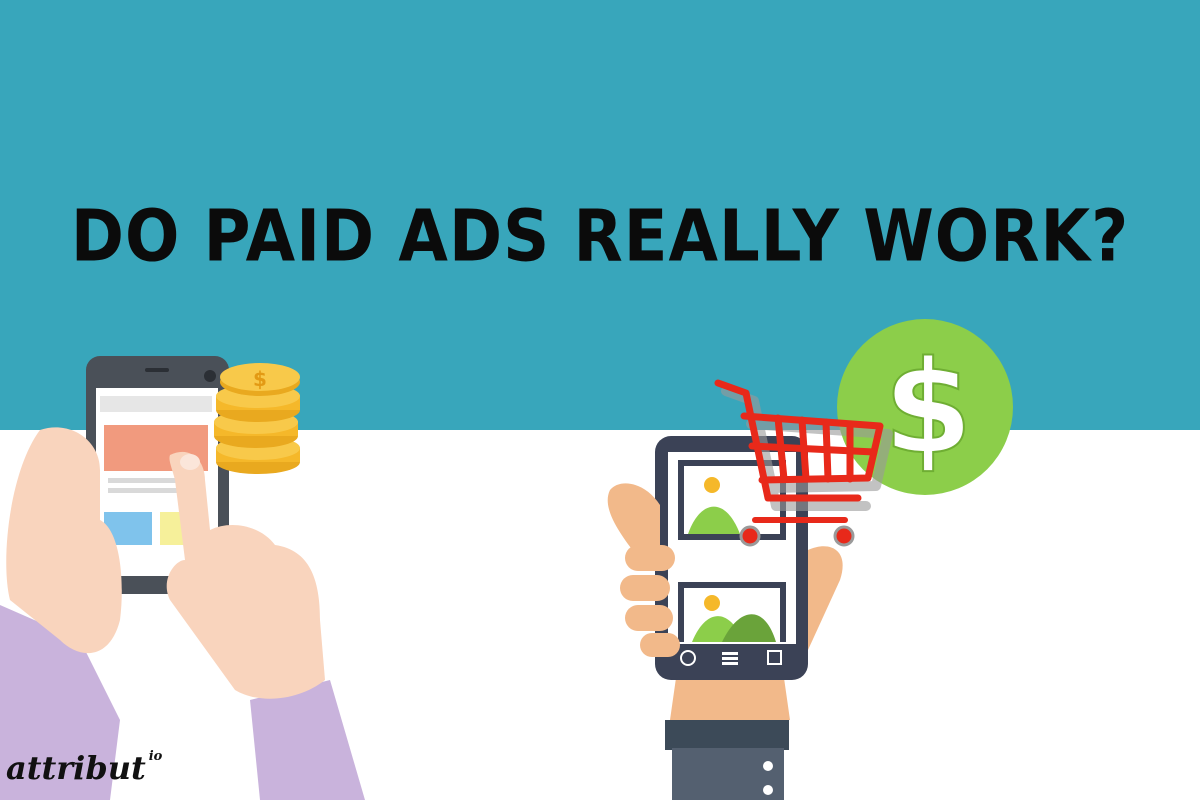  I want to click on brand-logo-name: attribut, so click(76, 768).